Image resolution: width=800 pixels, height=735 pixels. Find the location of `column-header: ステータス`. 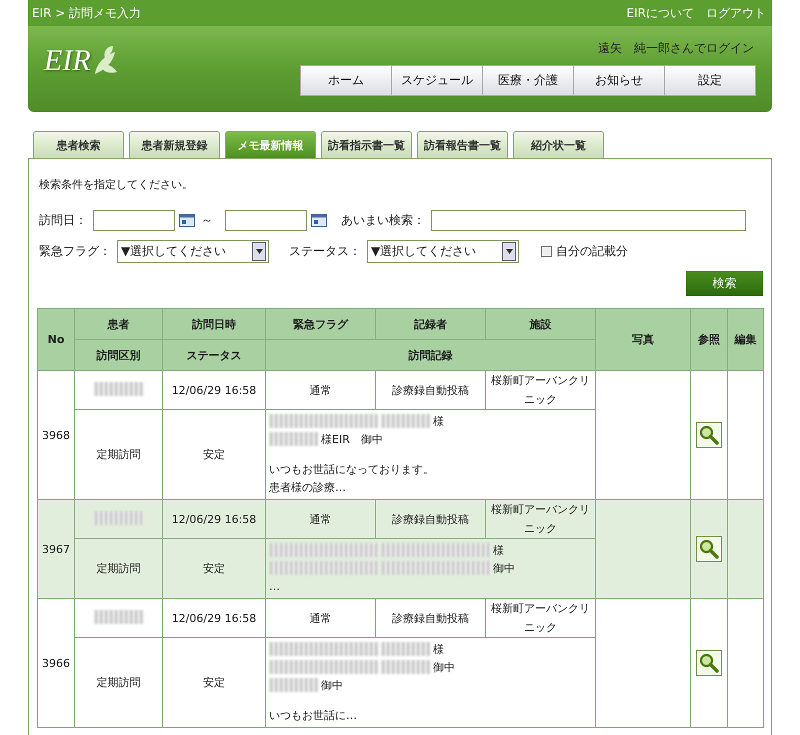

column-header: ステータス is located at coordinates (214, 355).